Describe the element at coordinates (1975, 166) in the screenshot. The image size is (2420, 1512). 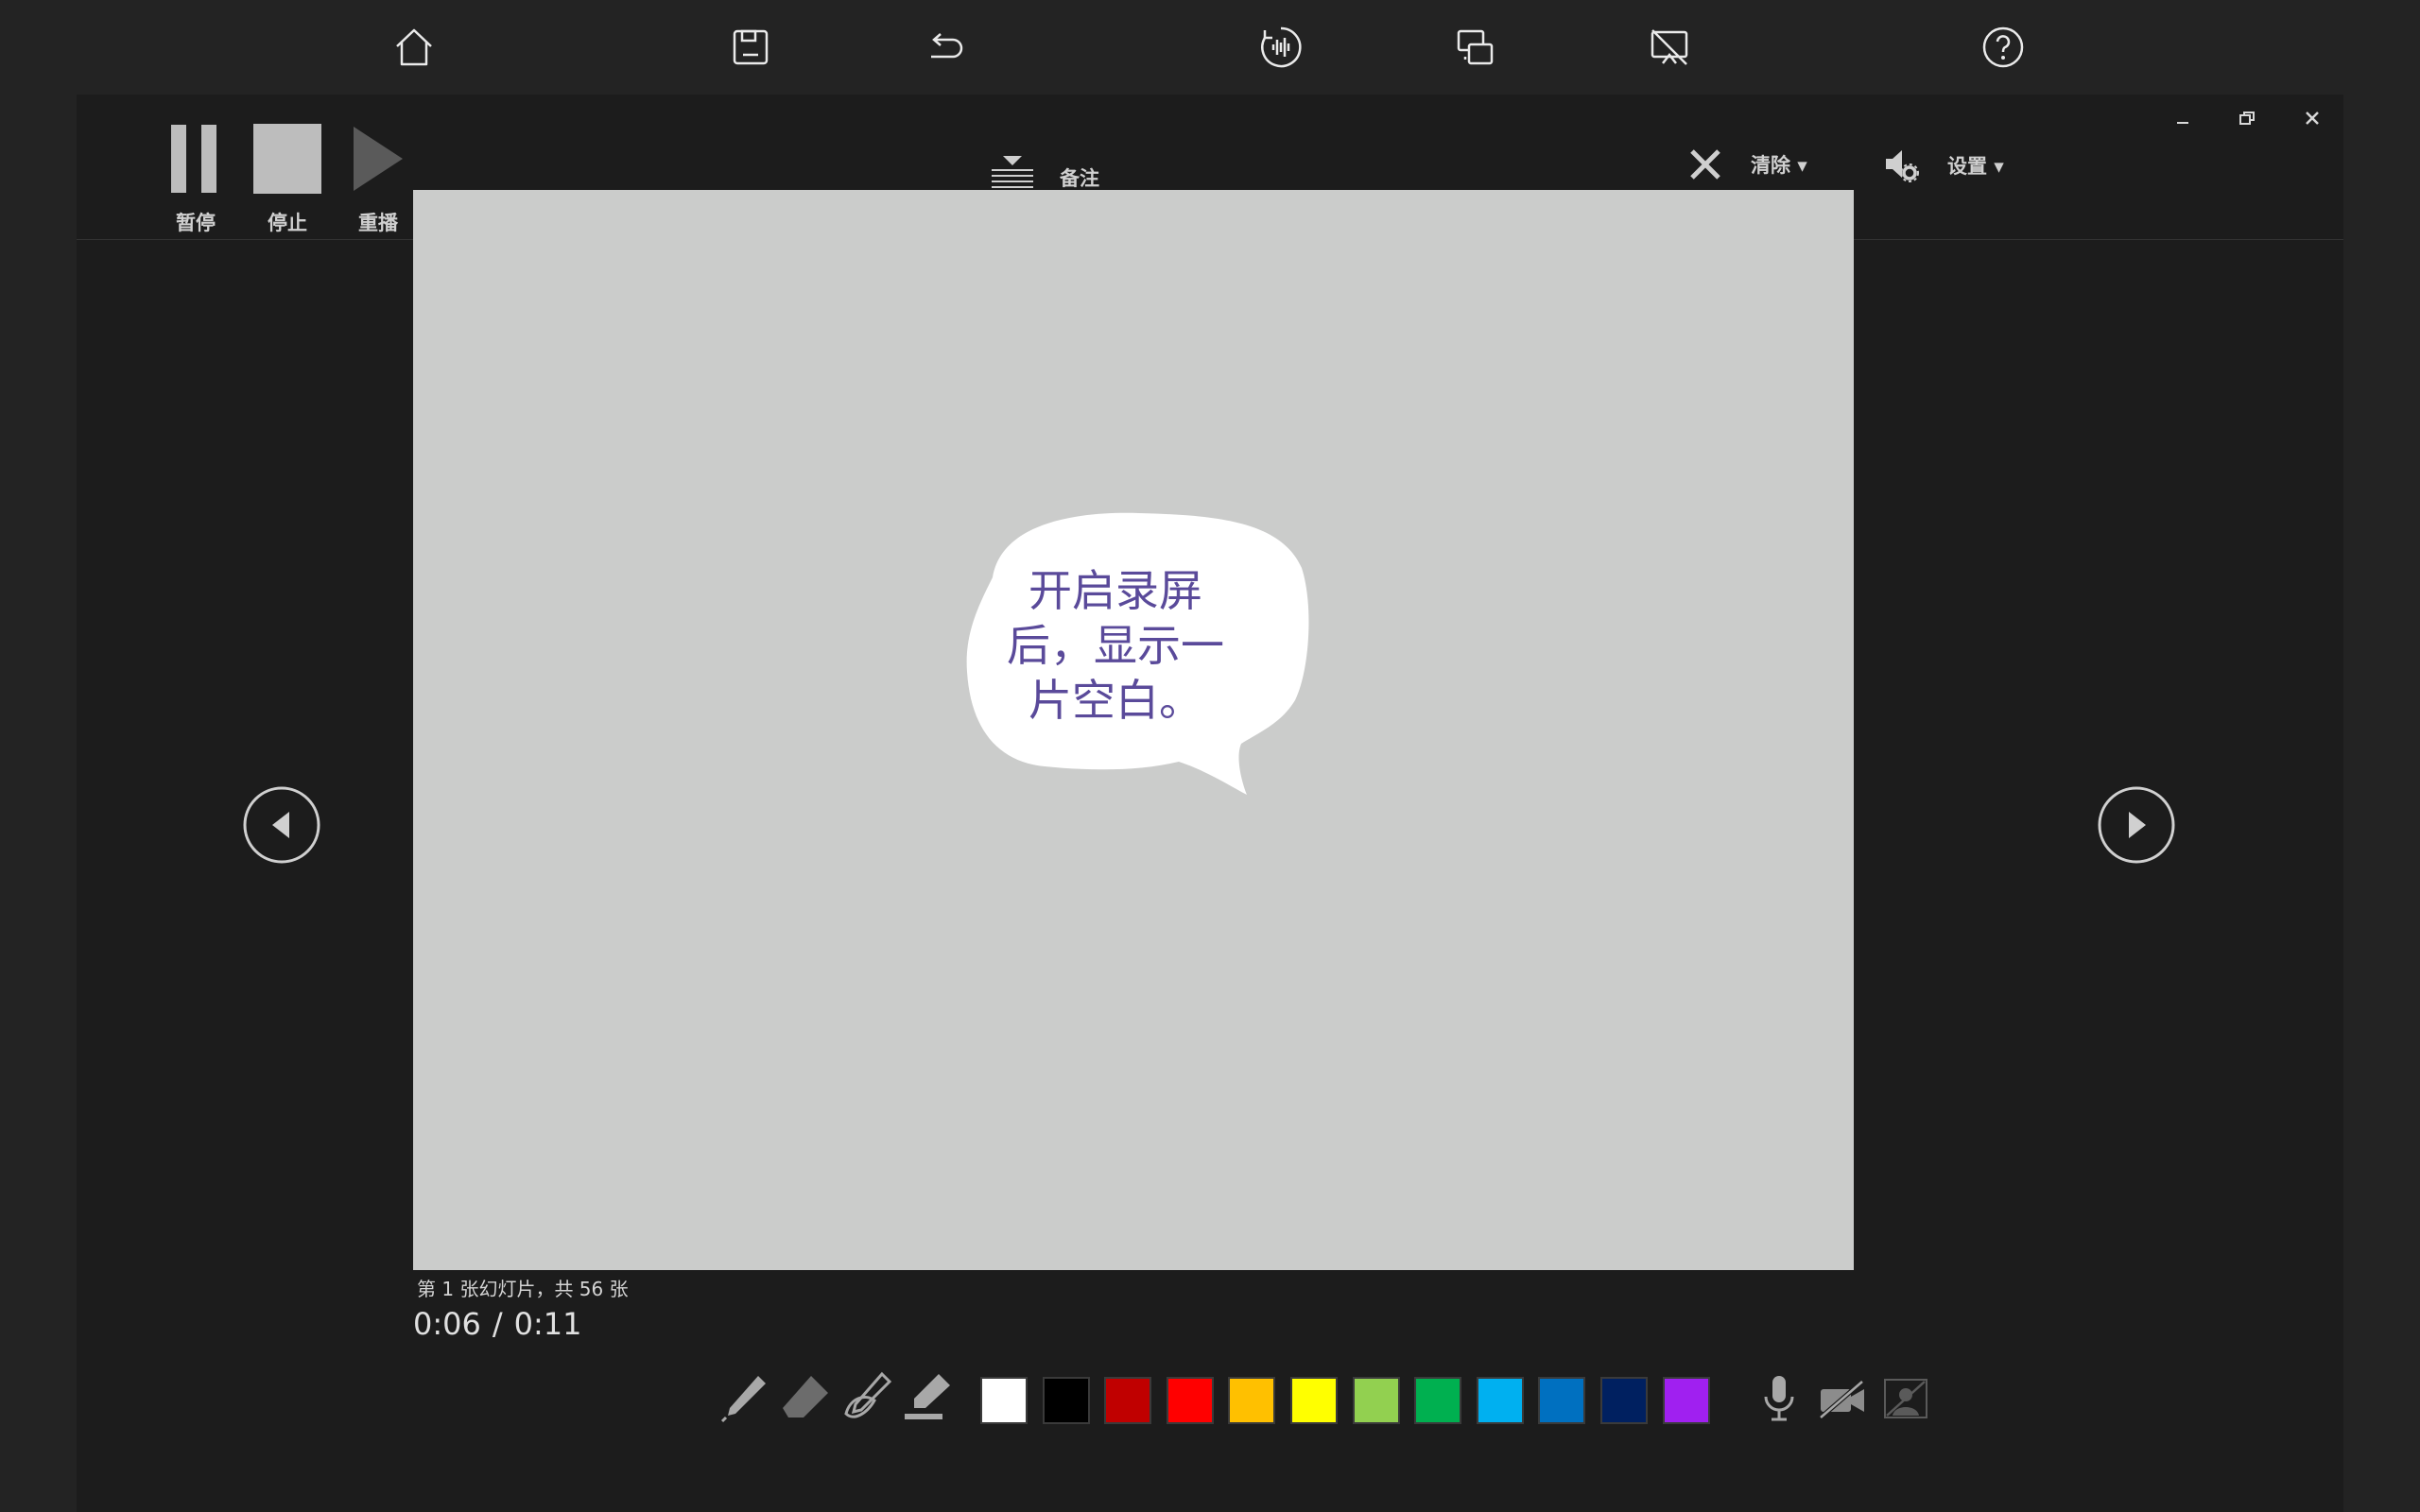
I see `settings-label: 设置 ▾` at that location.